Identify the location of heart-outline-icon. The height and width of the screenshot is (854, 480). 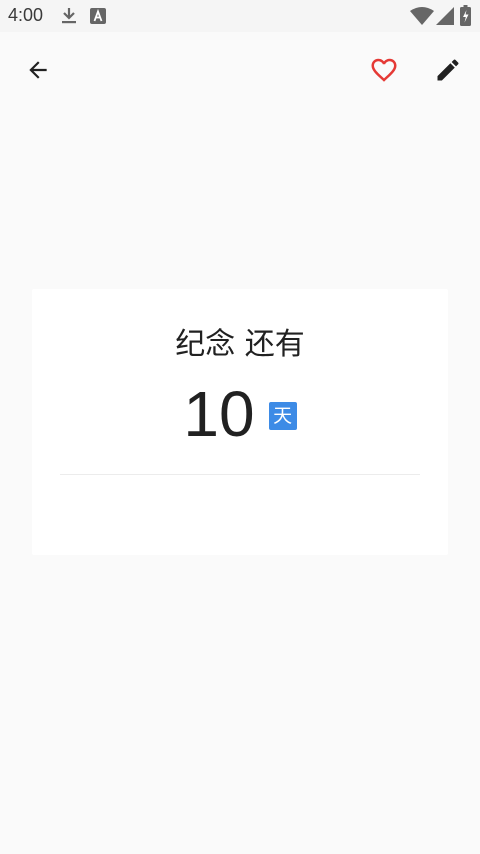
(384, 70).